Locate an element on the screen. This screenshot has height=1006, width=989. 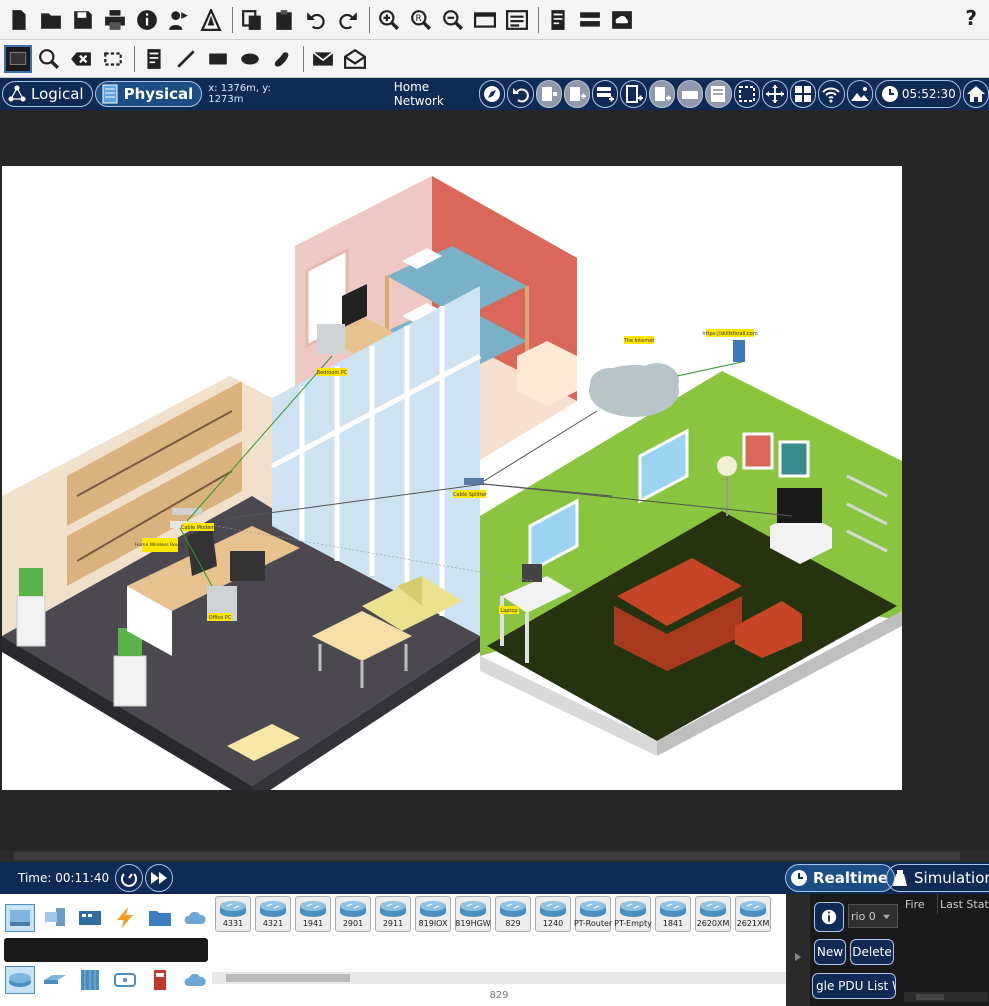
end-devices-icon is located at coordinates (55, 917).